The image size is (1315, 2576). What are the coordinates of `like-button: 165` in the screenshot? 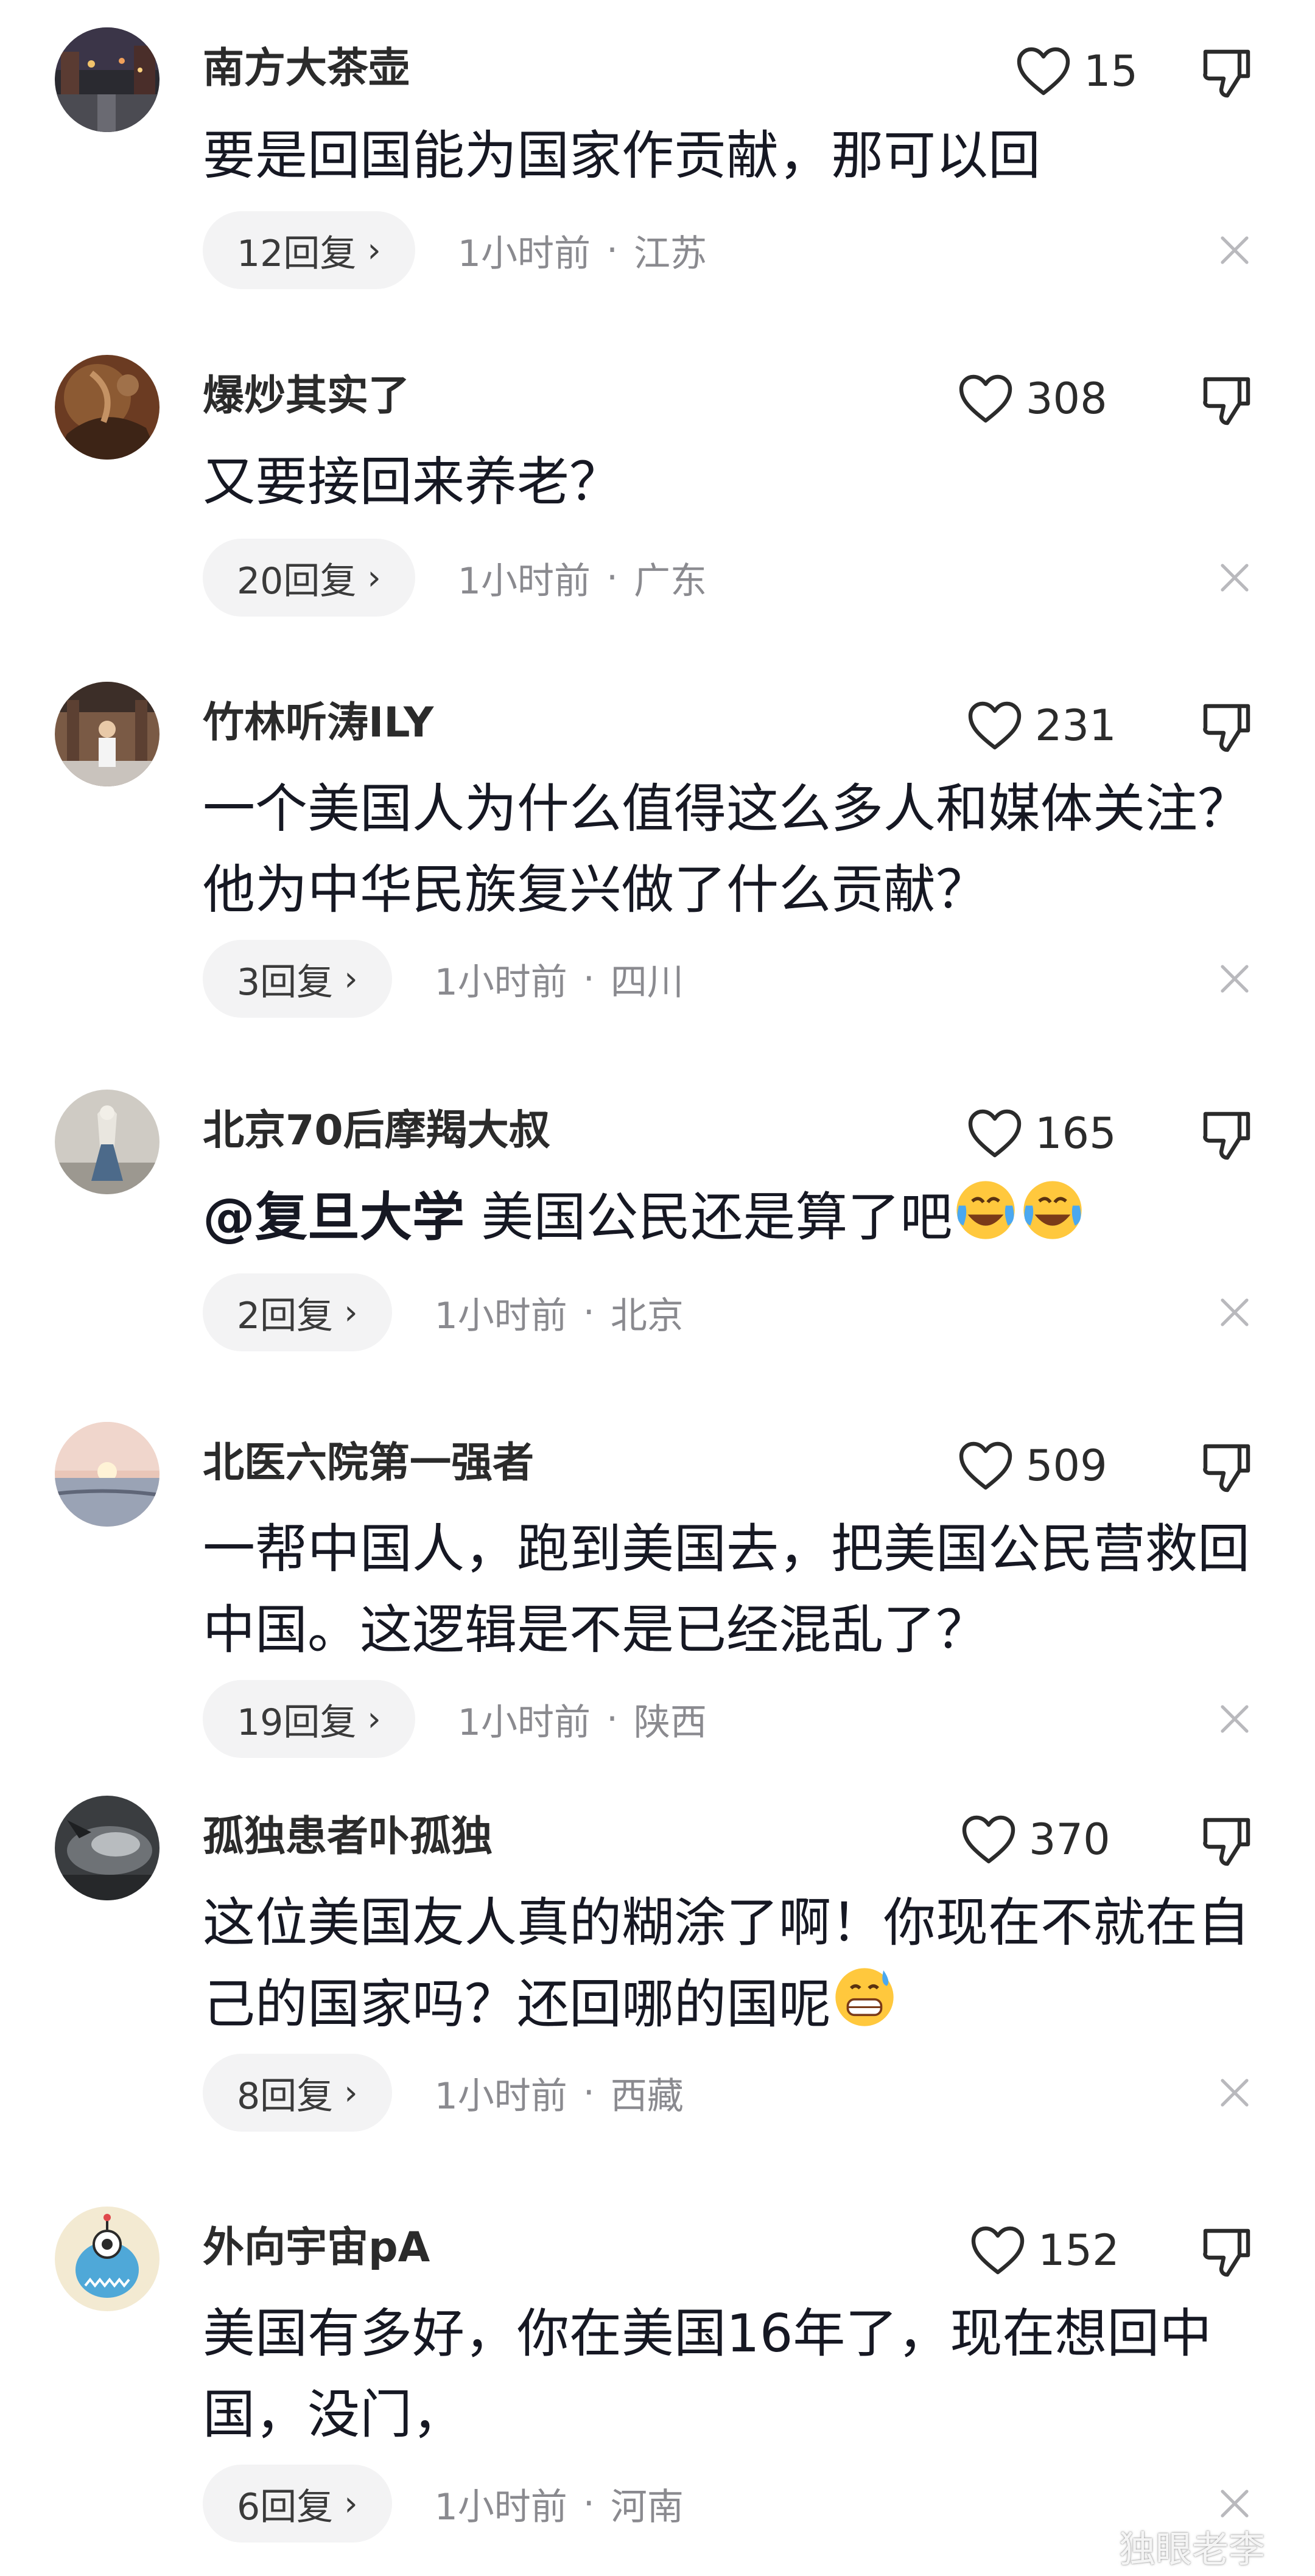 It's located at (1042, 1133).